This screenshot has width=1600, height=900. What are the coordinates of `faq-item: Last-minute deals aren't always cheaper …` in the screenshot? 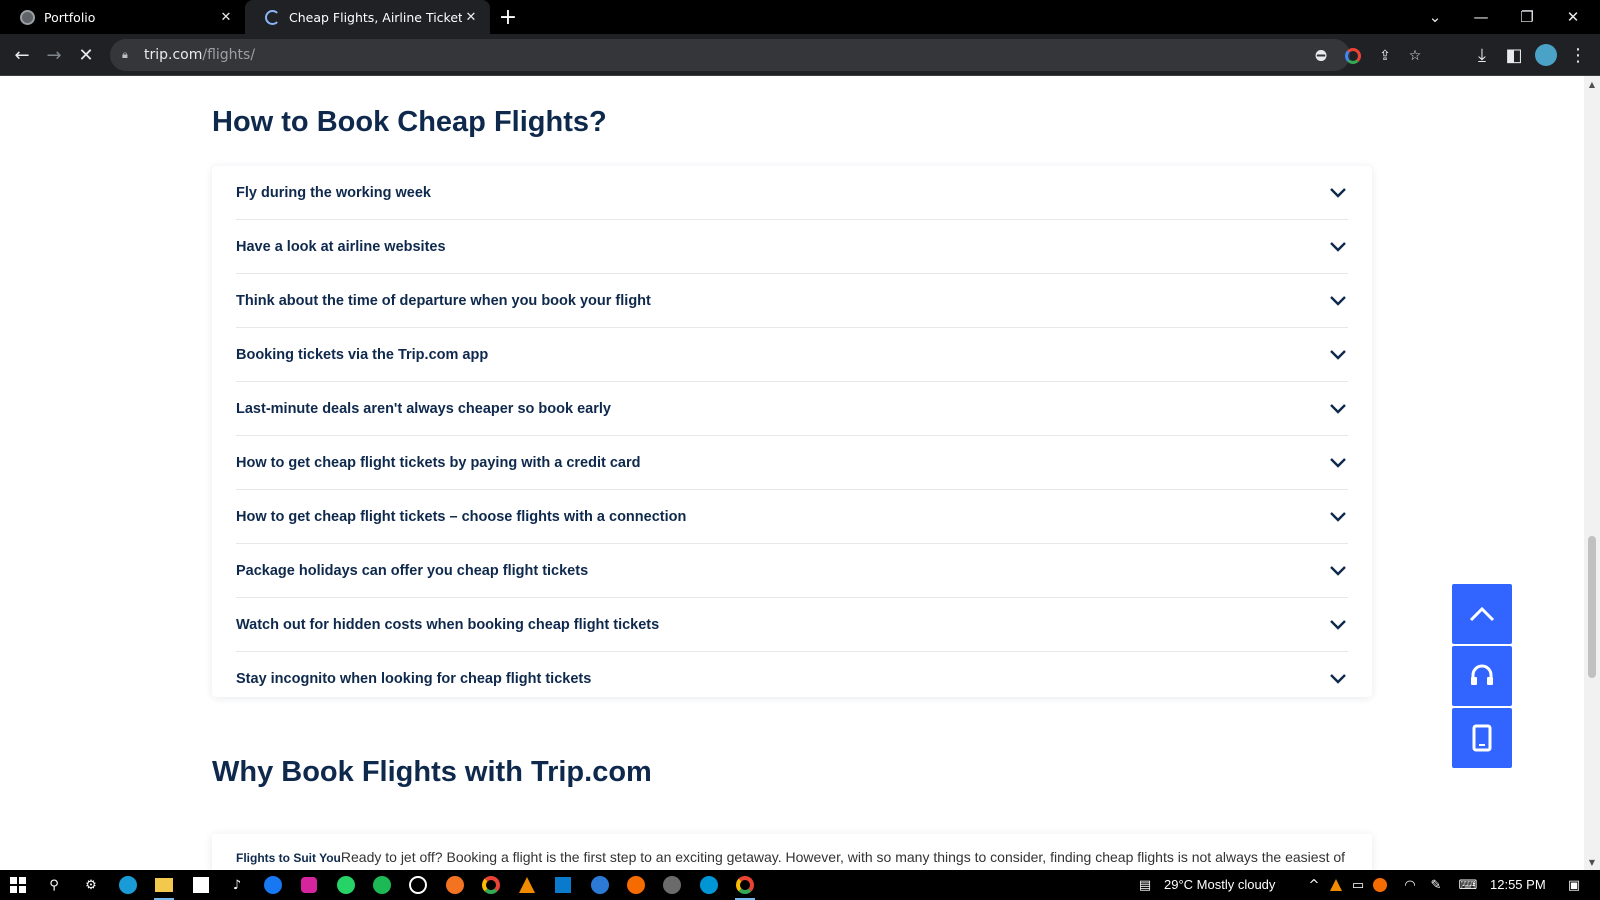 It's located at (792, 409).